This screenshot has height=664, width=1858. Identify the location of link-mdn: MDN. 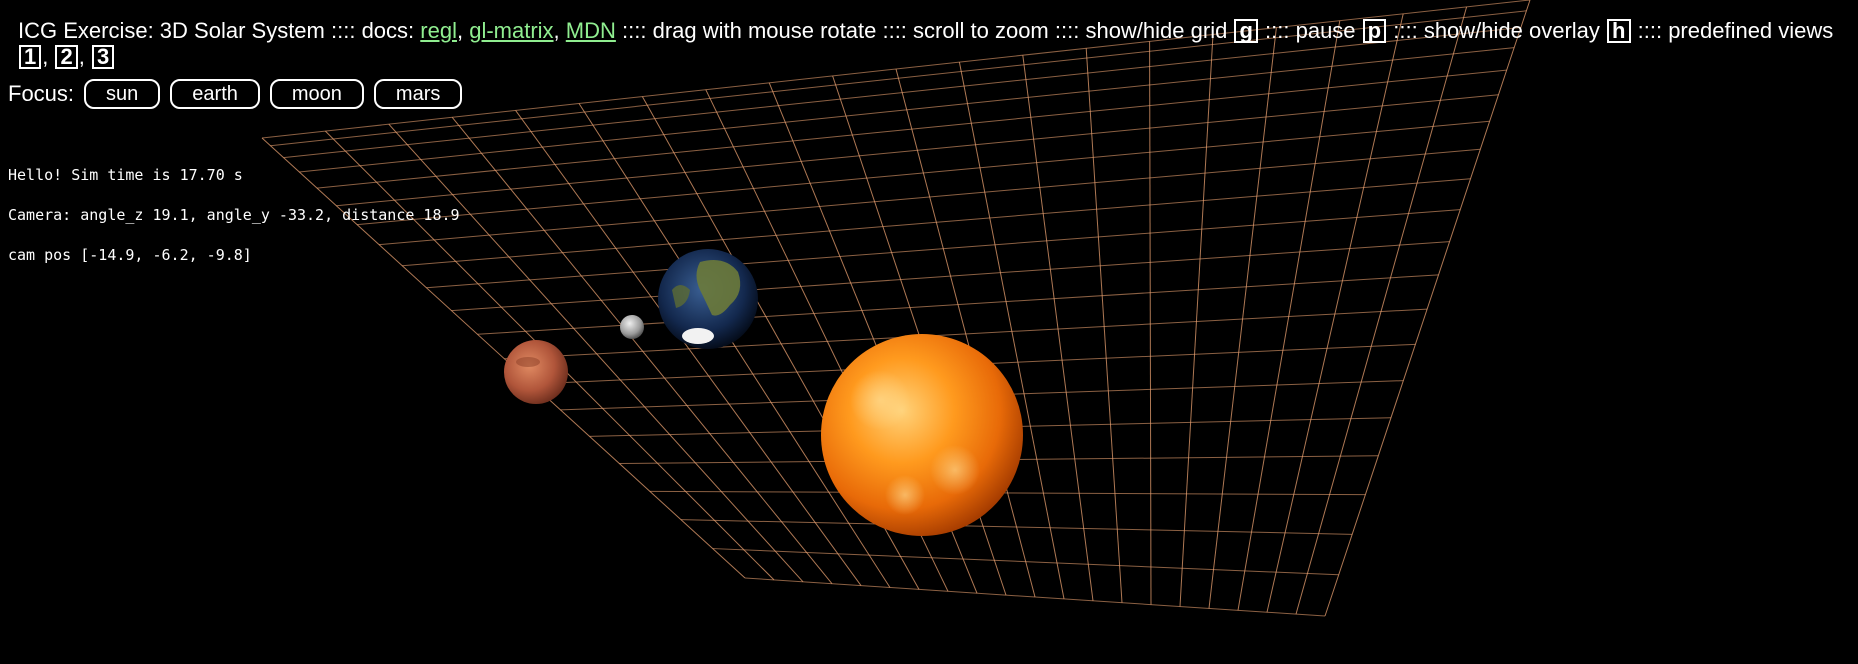
(591, 30).